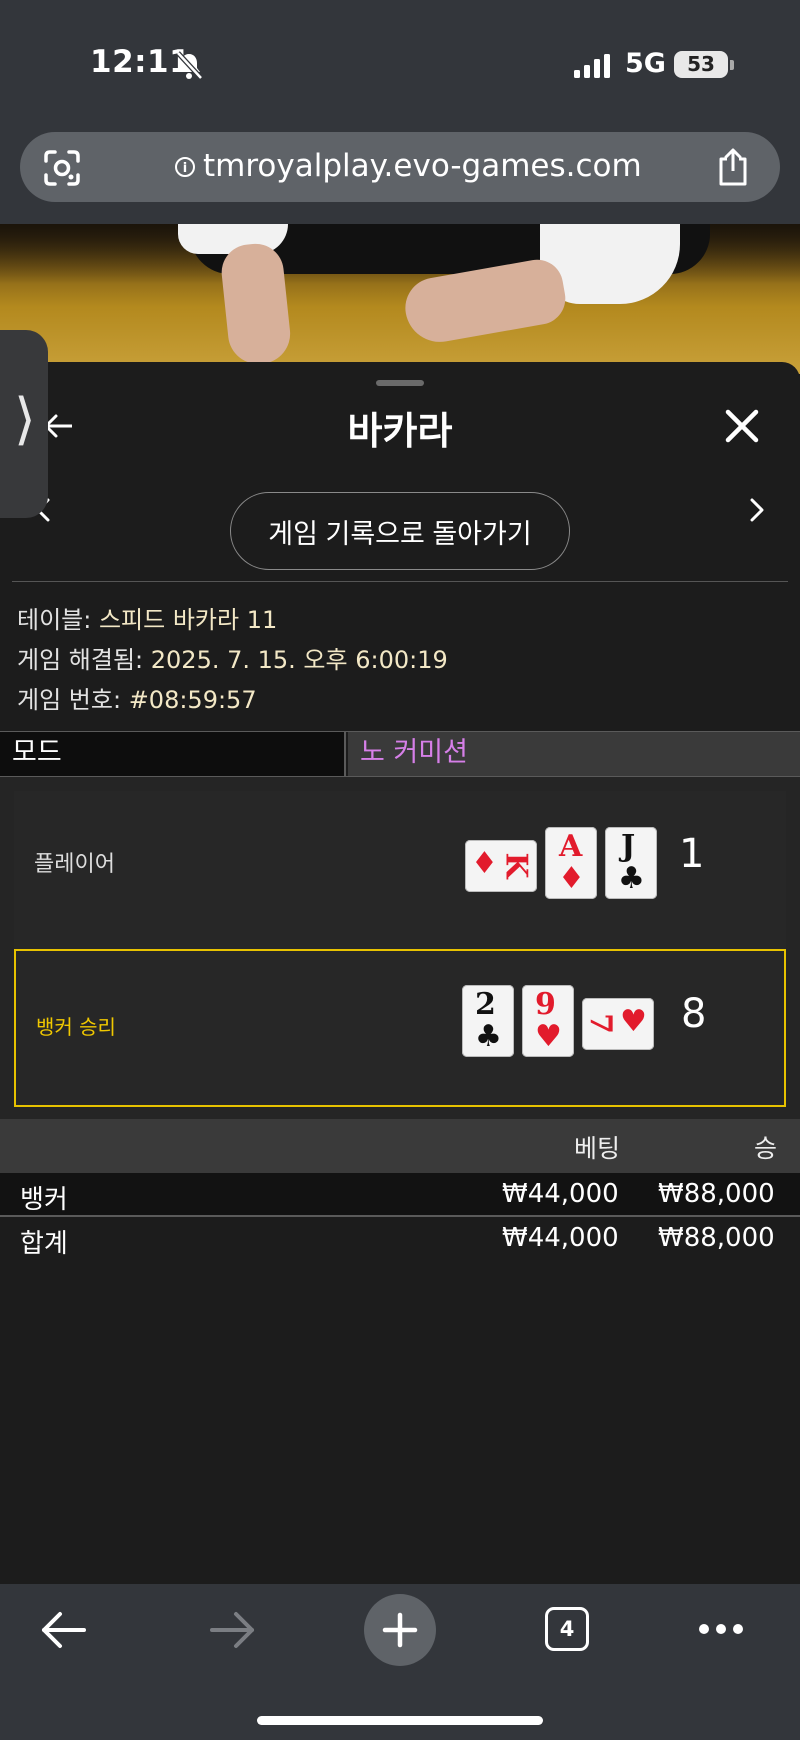  What do you see at coordinates (299, 660) in the screenshot?
I see `resolved-value: 2025. 7. 15. 오후 6:00:19` at bounding box center [299, 660].